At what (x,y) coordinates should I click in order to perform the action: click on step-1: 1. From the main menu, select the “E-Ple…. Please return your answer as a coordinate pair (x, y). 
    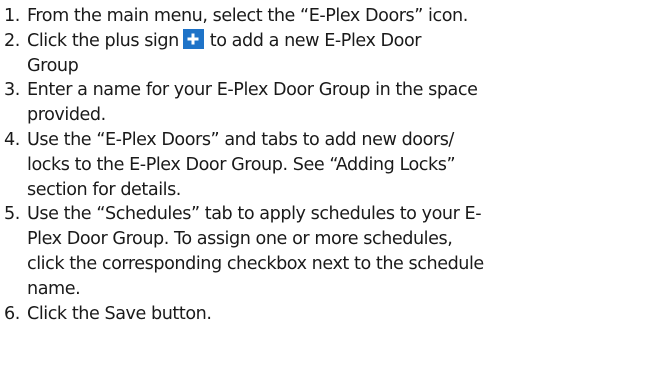
    Looking at the image, I should click on (334, 16).